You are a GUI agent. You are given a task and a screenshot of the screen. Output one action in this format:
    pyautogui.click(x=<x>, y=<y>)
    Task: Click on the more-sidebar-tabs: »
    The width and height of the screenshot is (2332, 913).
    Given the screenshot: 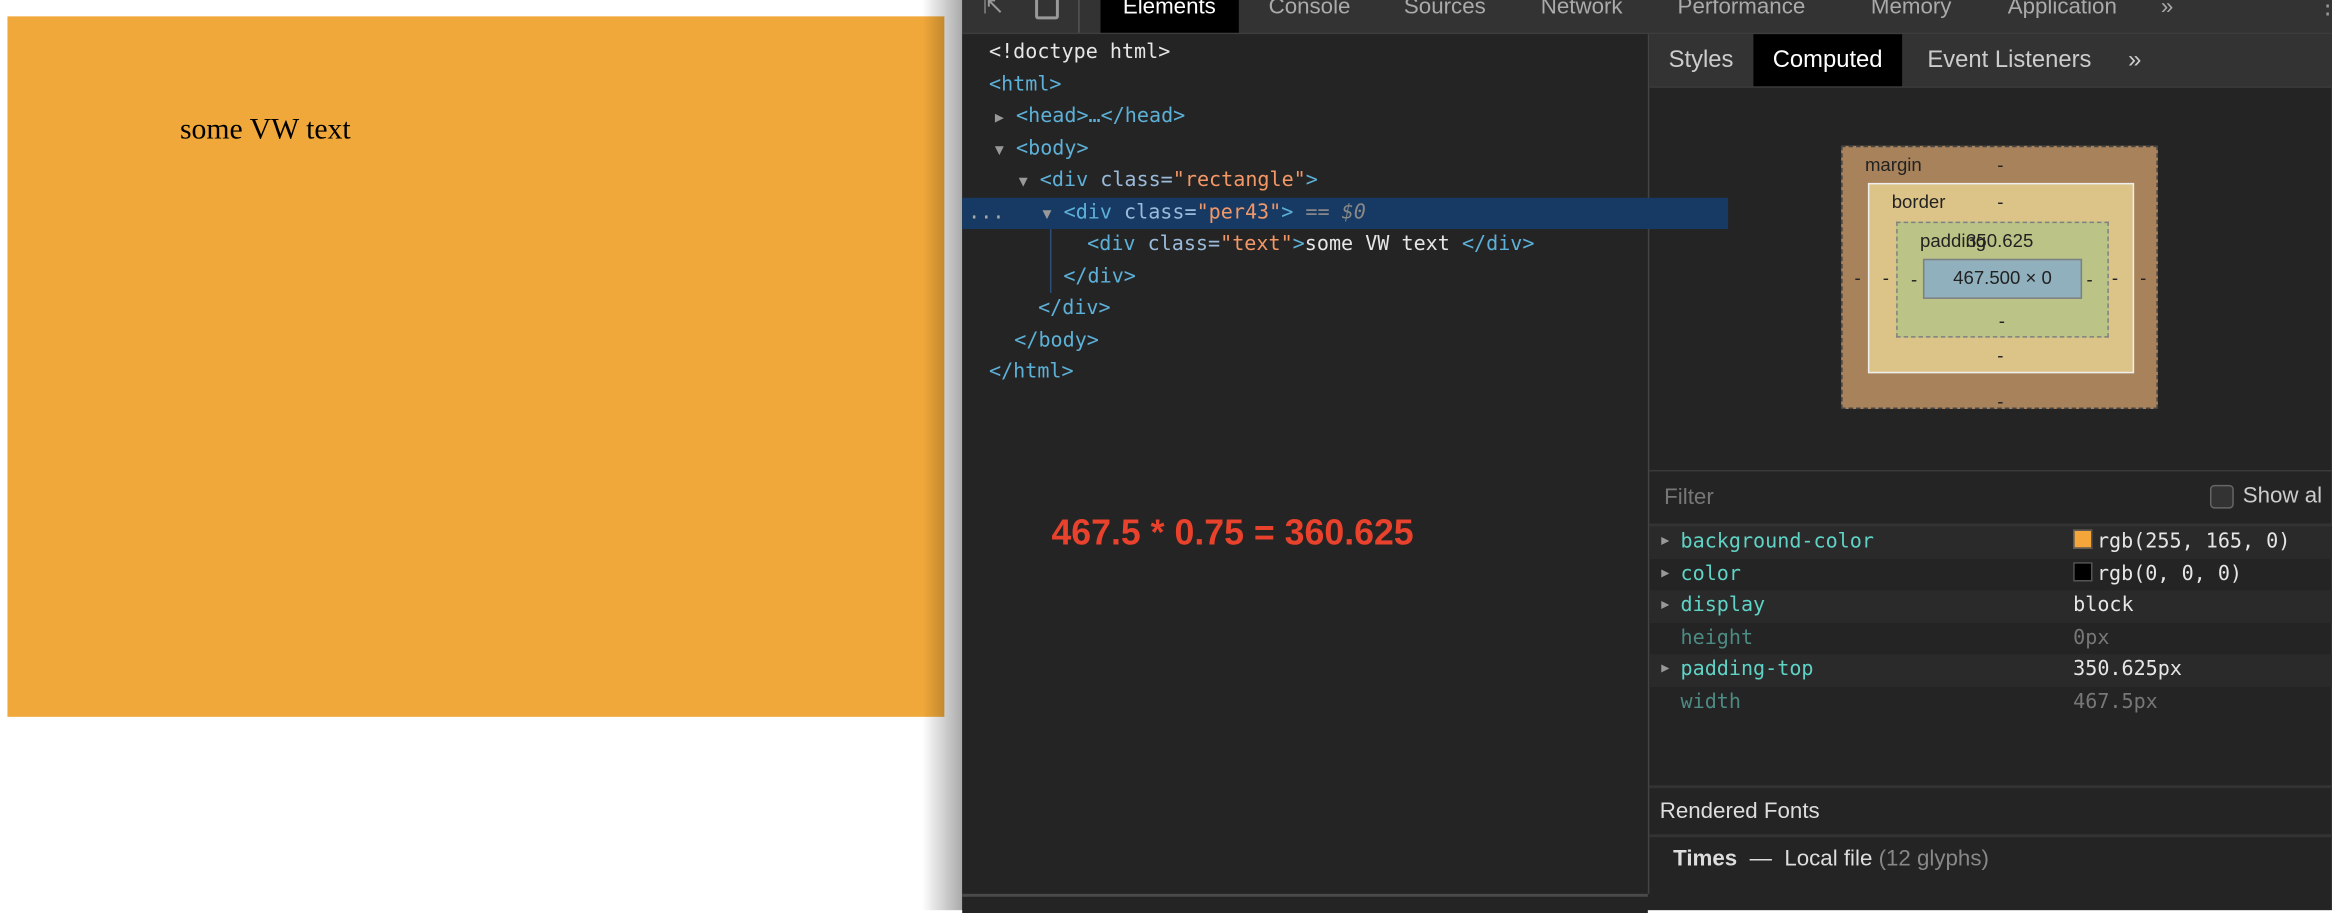 What is the action you would take?
    pyautogui.click(x=2135, y=60)
    